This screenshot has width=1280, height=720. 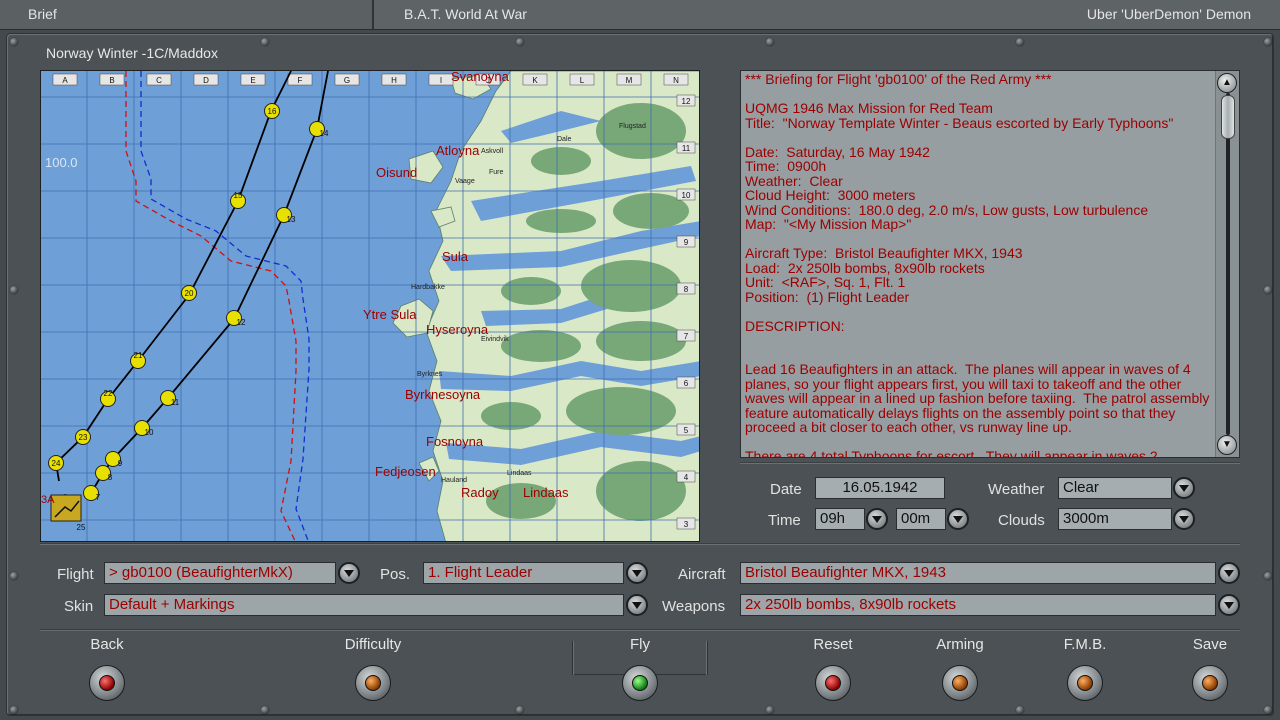 What do you see at coordinates (978, 605) in the screenshot?
I see `weapons-select: 2x 250lb bombs, 8x90lb rockets` at bounding box center [978, 605].